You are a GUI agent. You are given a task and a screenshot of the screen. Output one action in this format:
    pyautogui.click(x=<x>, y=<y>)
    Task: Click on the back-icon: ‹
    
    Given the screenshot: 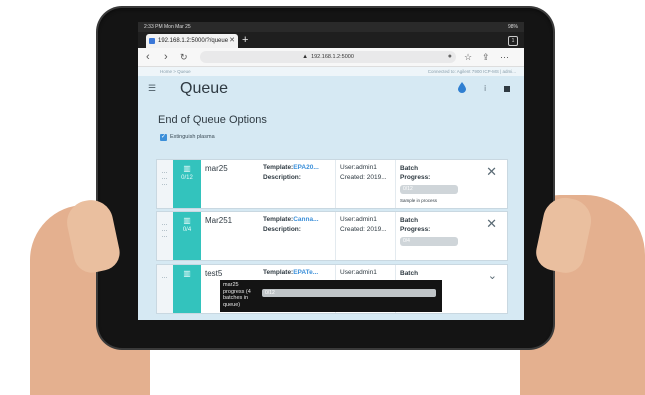 What is the action you would take?
    pyautogui.click(x=148, y=57)
    